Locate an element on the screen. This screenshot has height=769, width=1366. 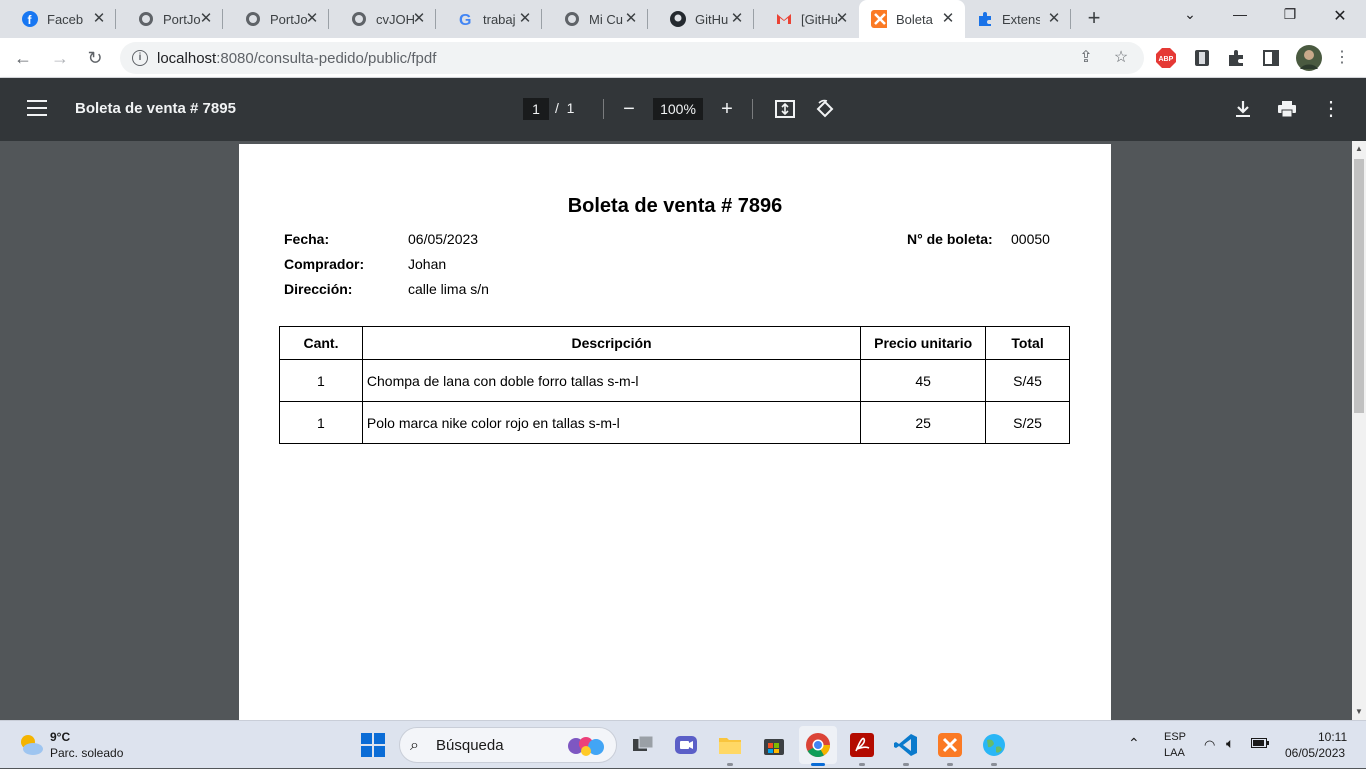
microsoft-store-icon is located at coordinates (774, 745).